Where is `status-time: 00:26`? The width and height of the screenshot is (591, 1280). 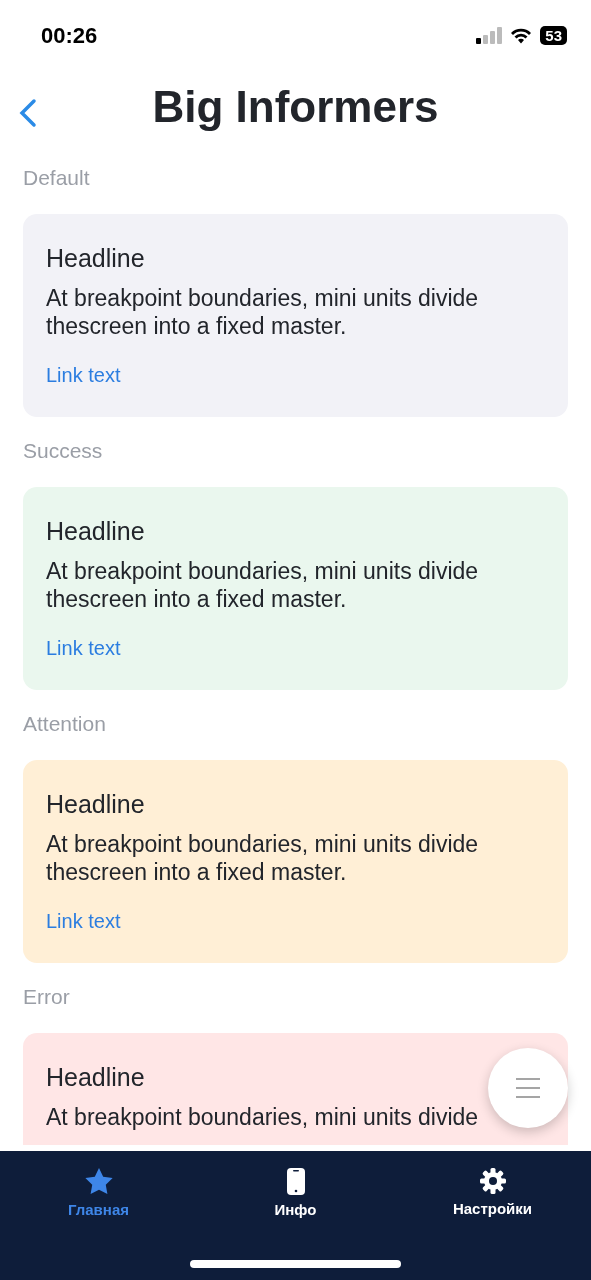
status-time: 00:26 is located at coordinates (69, 35).